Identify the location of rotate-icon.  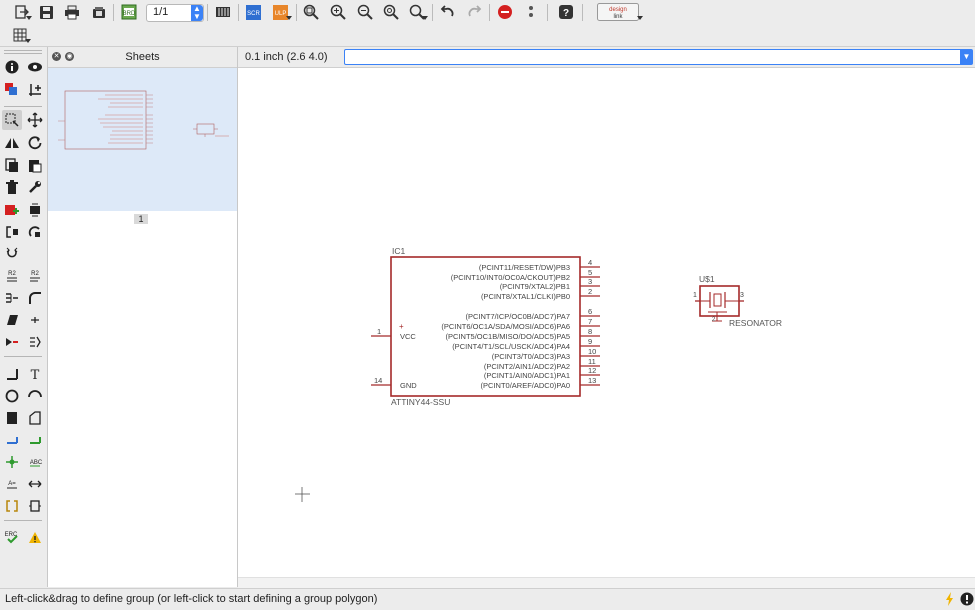
(35, 143).